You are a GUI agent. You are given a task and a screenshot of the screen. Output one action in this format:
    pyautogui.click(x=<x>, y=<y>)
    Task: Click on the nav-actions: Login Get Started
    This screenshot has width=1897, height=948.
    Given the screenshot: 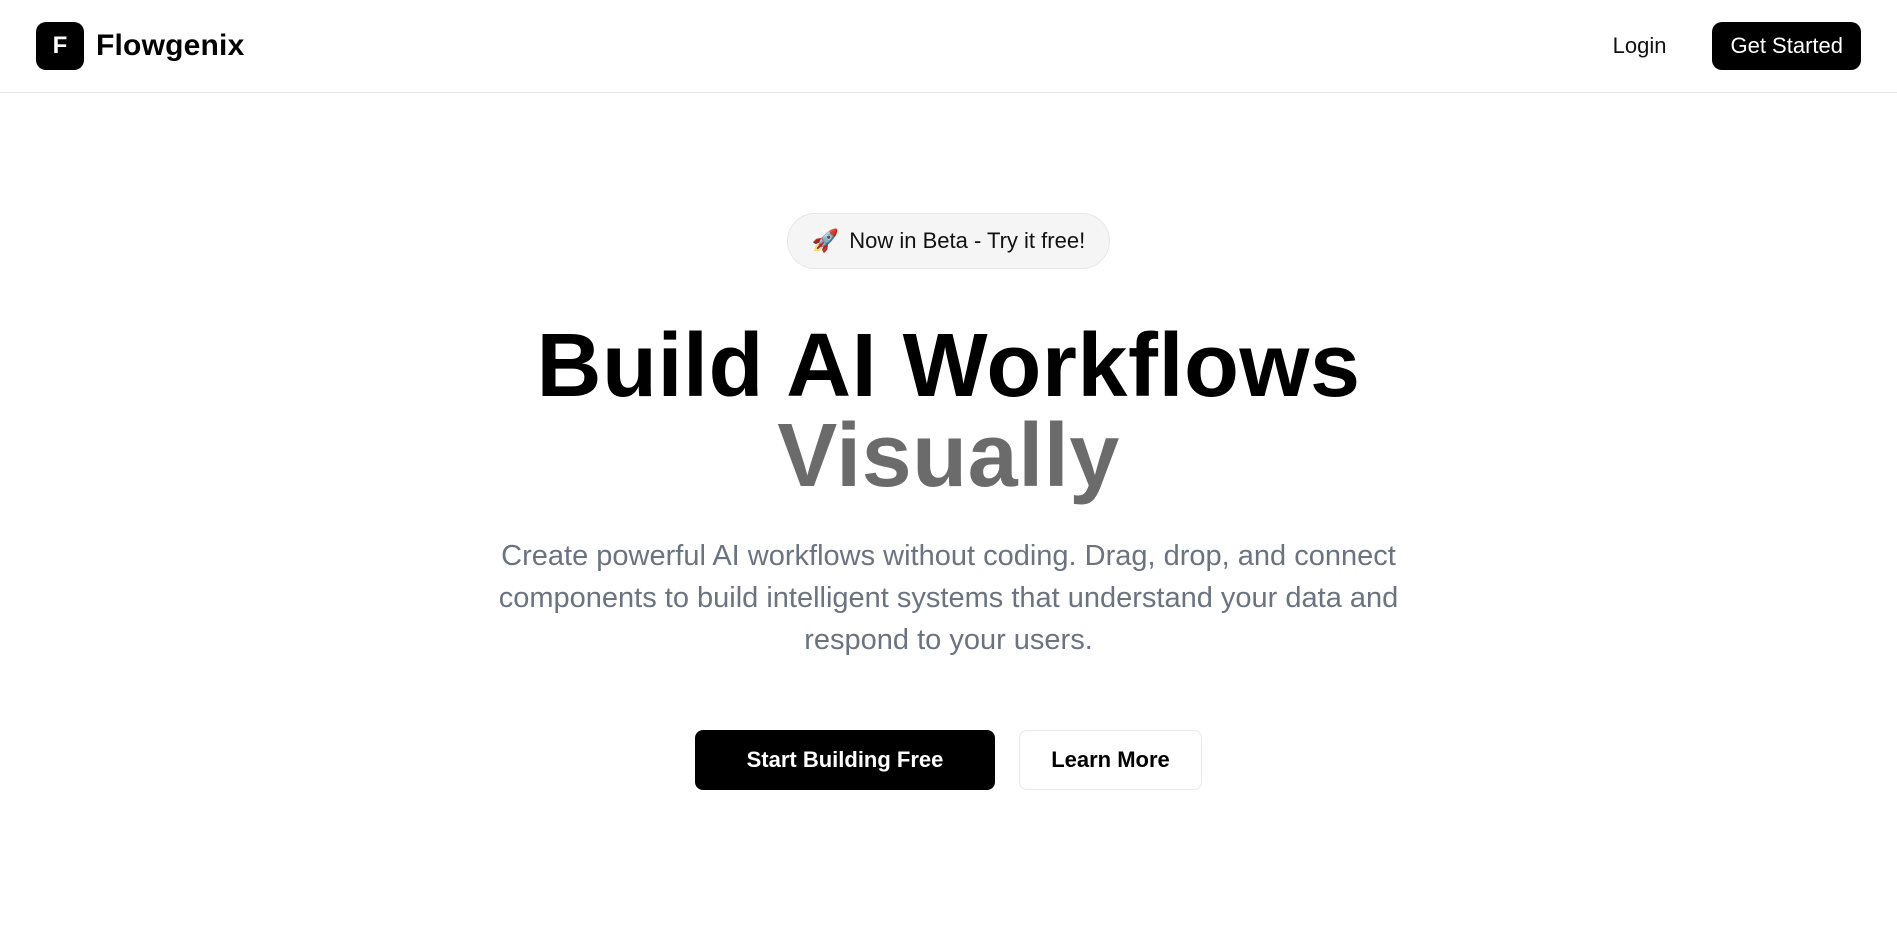 What is the action you would take?
    pyautogui.click(x=1734, y=46)
    